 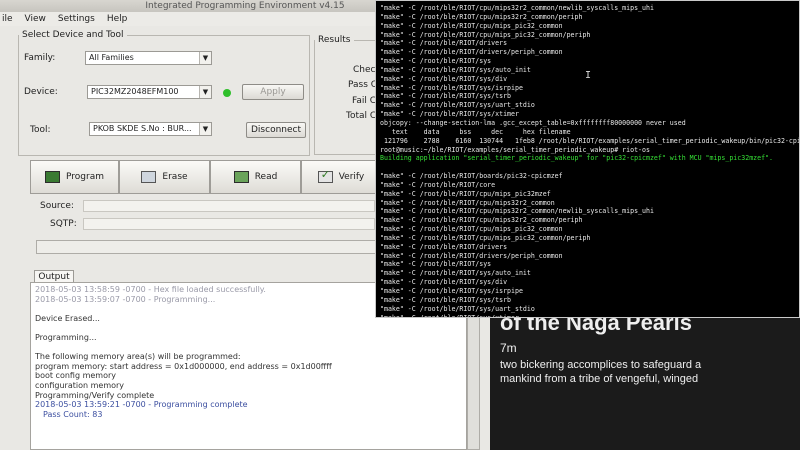 What do you see at coordinates (475, 131) in the screenshot?
I see `terminal-line-text: text data bss dec hex filename` at bounding box center [475, 131].